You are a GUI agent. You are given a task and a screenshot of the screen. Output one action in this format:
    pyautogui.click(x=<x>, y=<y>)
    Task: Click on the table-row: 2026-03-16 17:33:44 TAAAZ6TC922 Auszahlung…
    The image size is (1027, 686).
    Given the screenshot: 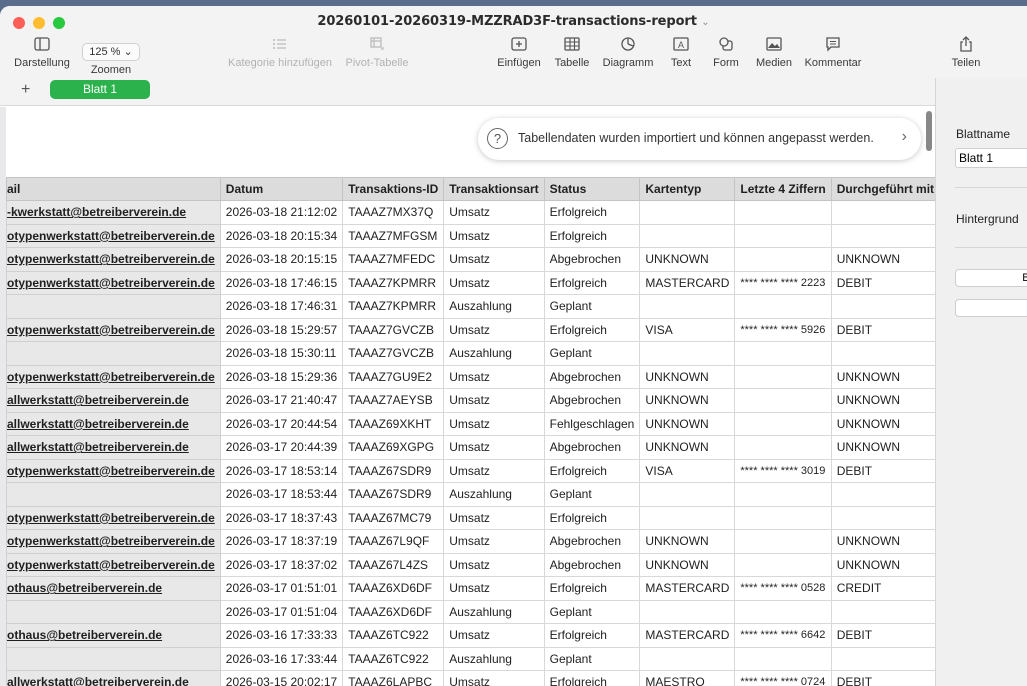 What is the action you would take?
    pyautogui.click(x=470, y=658)
    